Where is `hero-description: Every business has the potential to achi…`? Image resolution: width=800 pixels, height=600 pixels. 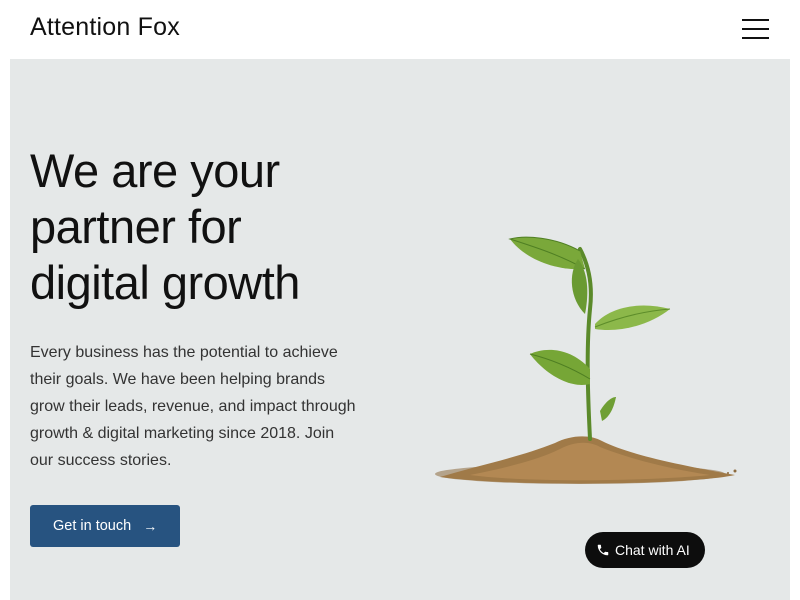 hero-description: Every business has the potential to achi… is located at coordinates (193, 406).